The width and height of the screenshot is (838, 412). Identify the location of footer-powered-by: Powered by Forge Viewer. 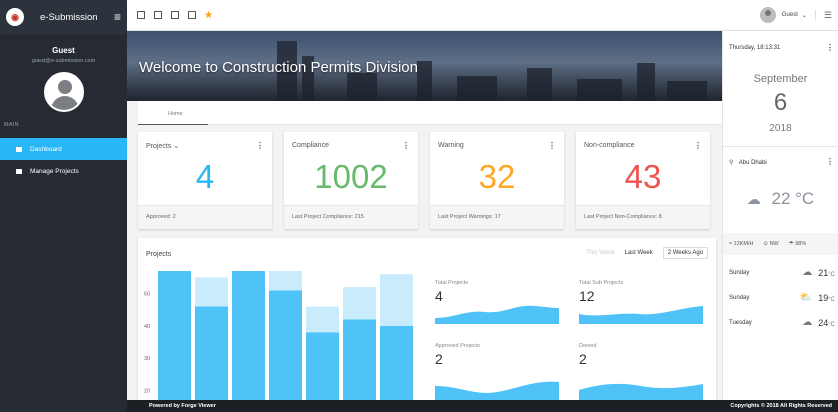
(182, 406).